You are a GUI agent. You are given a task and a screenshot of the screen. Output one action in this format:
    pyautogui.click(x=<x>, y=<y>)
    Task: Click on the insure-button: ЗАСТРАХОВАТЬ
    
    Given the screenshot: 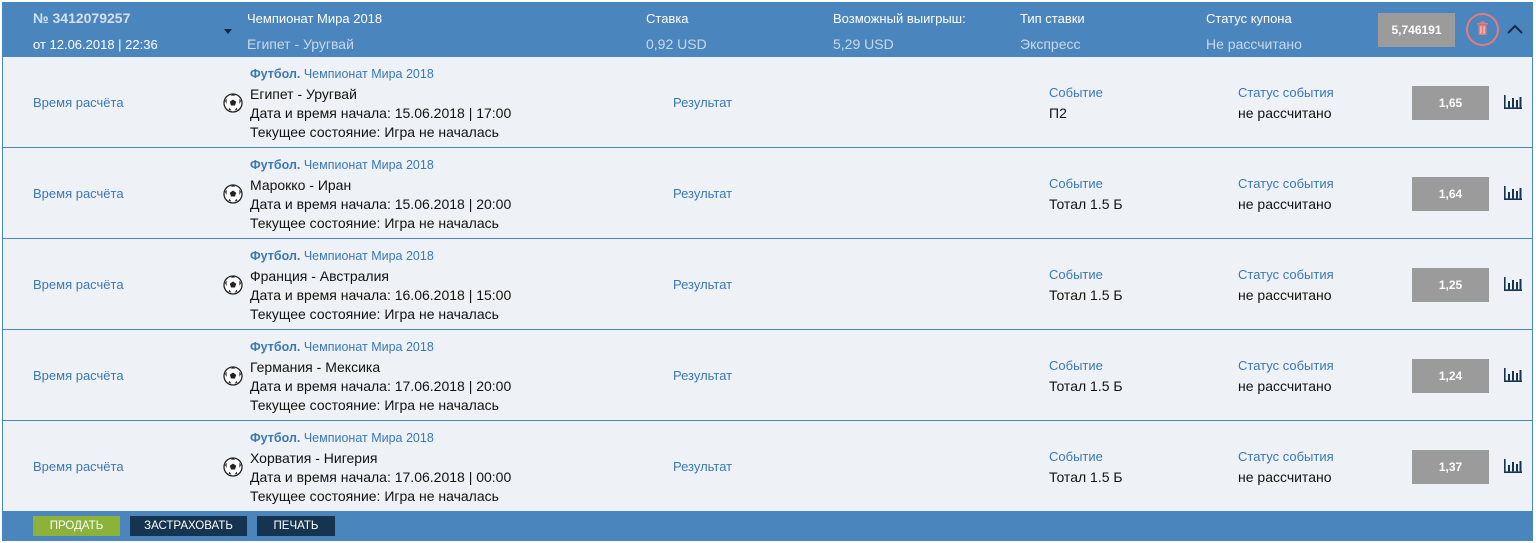 What is the action you would take?
    pyautogui.click(x=188, y=526)
    